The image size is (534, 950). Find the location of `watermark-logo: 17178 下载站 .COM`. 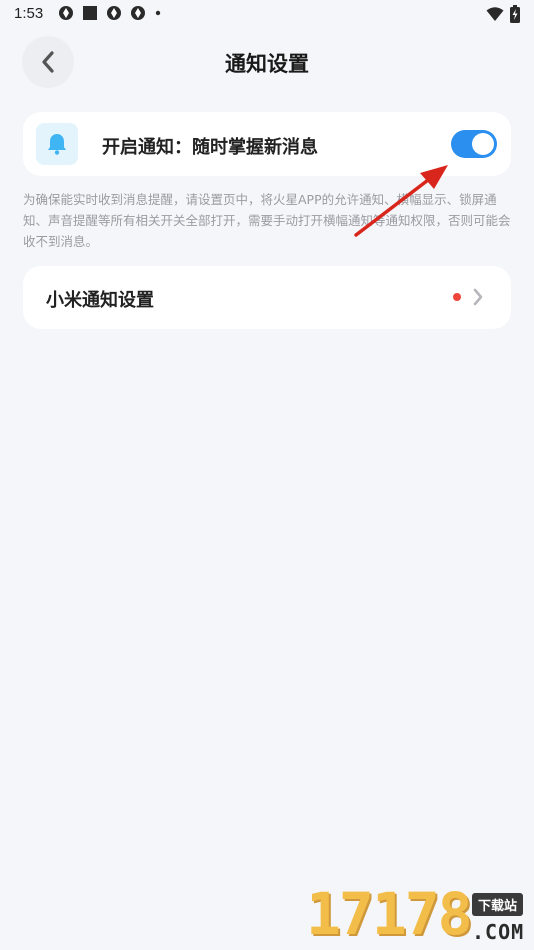

watermark-logo: 17178 下载站 .COM is located at coordinates (420, 915).